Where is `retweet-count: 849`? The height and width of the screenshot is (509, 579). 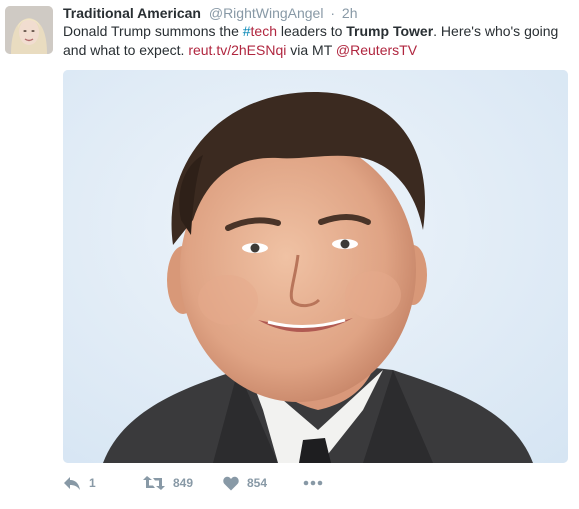
retweet-count: 849 is located at coordinates (183, 483).